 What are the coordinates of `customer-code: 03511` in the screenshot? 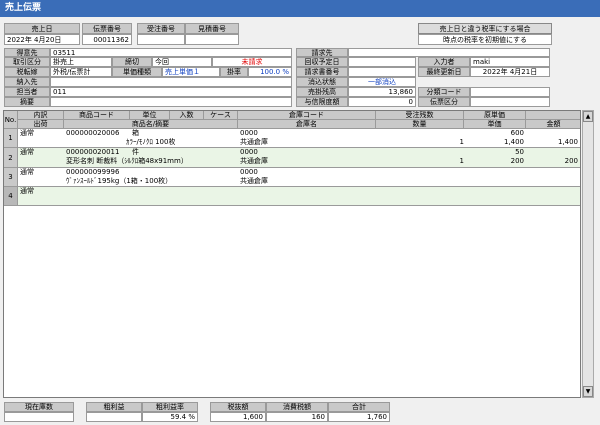 It's located at (64, 53).